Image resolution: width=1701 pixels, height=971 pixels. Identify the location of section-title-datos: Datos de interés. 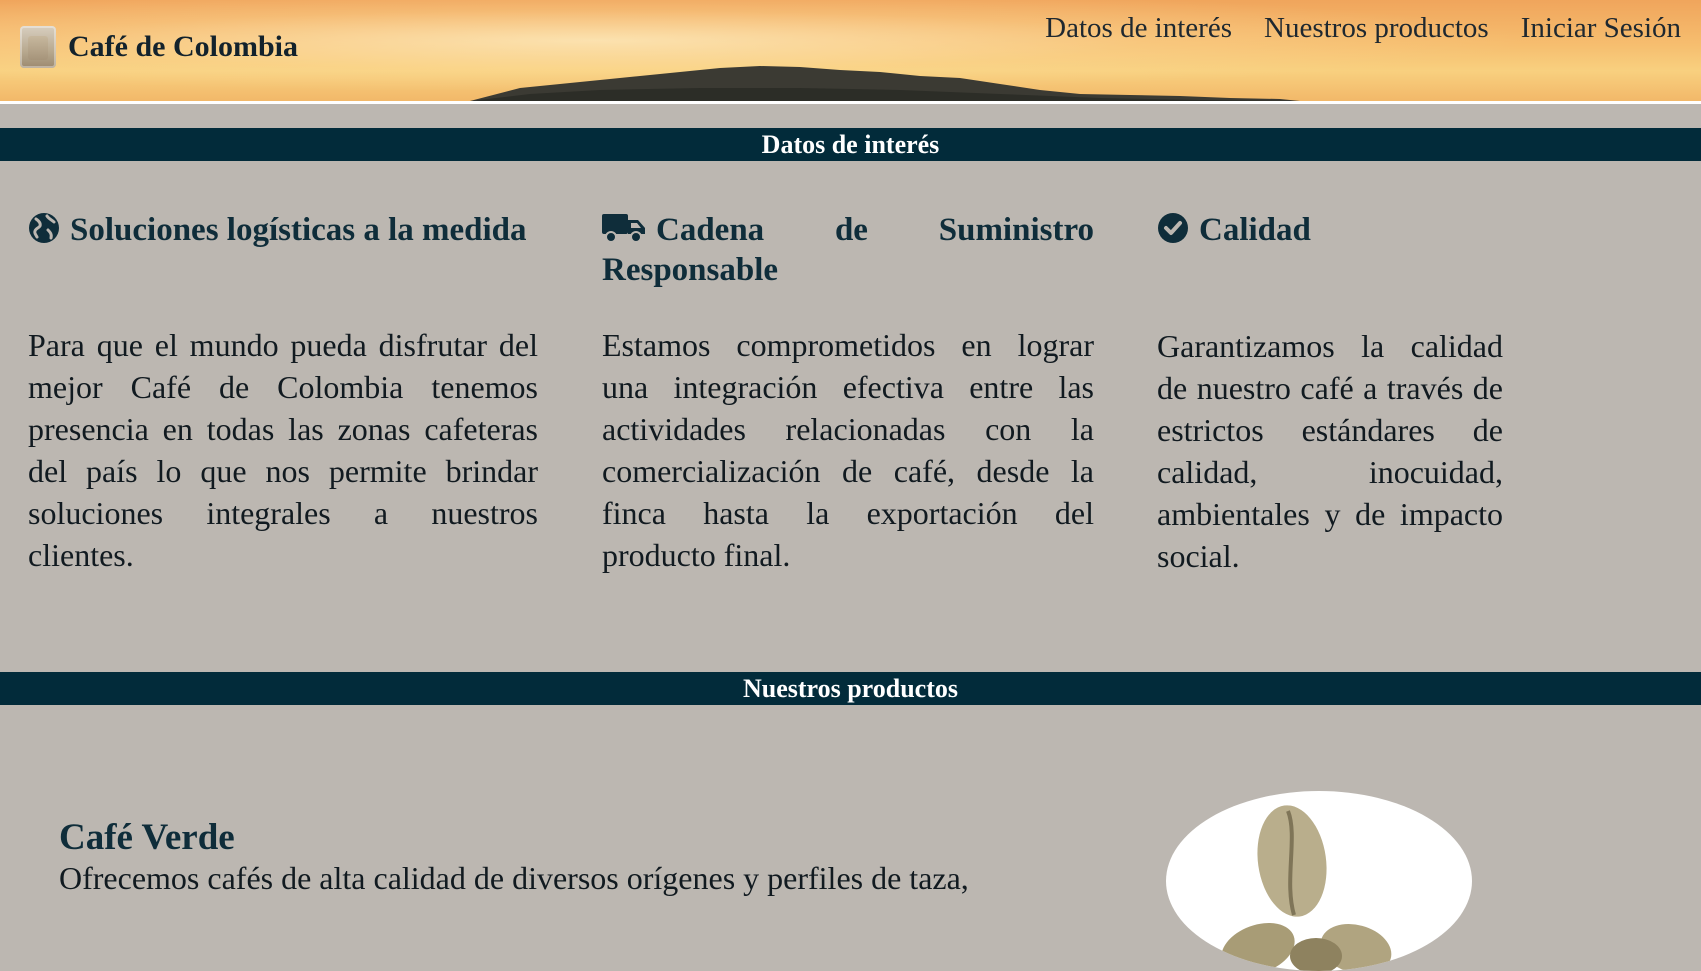
(850, 144).